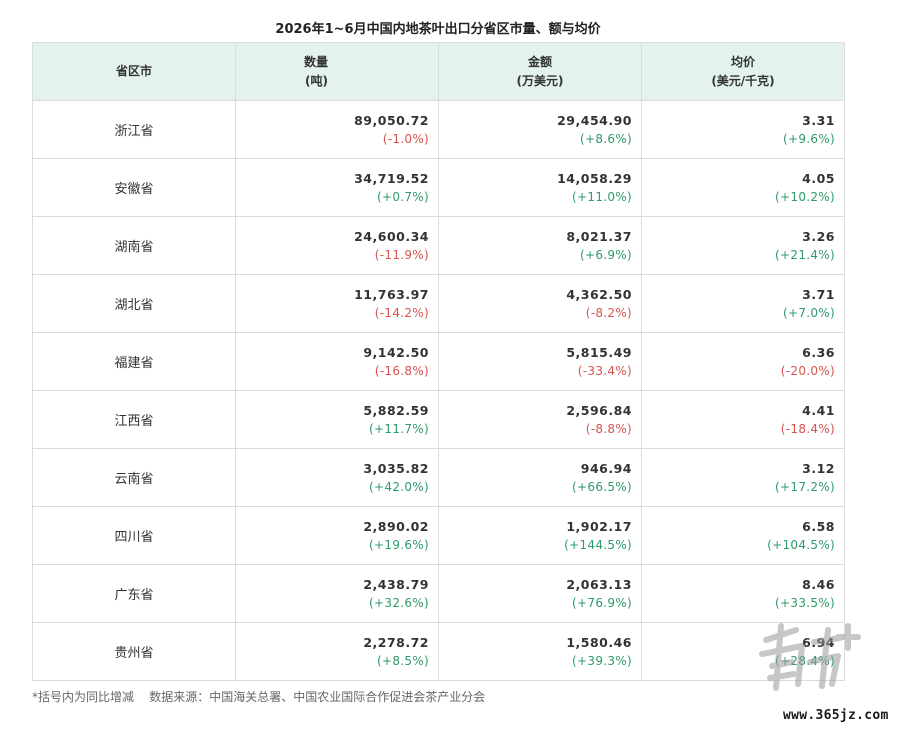  Describe the element at coordinates (818, 352) in the screenshot. I see `price-value: 6.36` at that location.